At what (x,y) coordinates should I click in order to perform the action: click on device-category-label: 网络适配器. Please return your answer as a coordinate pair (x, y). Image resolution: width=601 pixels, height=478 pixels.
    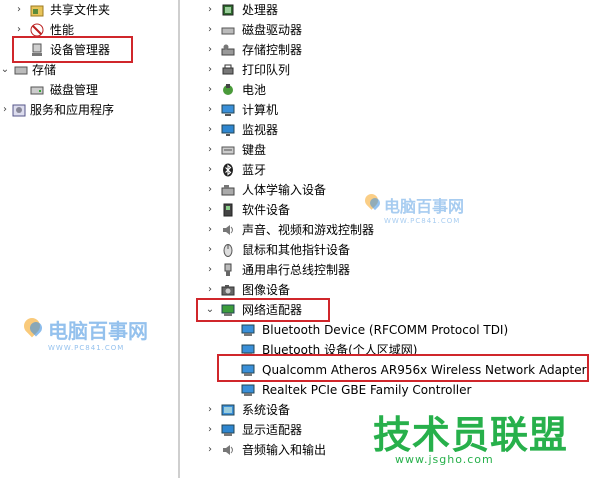
    Looking at the image, I should click on (272, 310).